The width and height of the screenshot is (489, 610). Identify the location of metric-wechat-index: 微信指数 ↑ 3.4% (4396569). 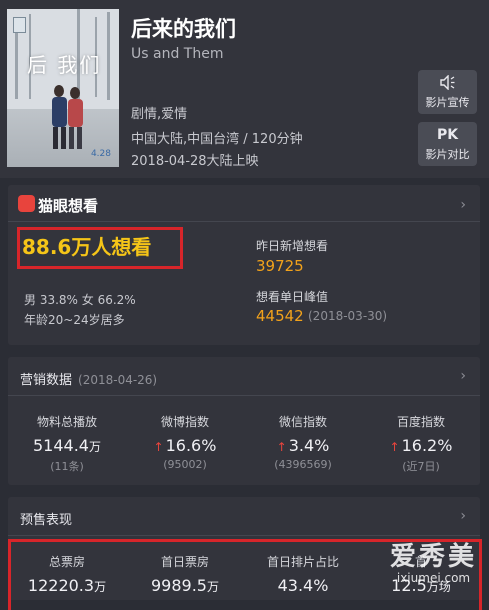
(303, 442).